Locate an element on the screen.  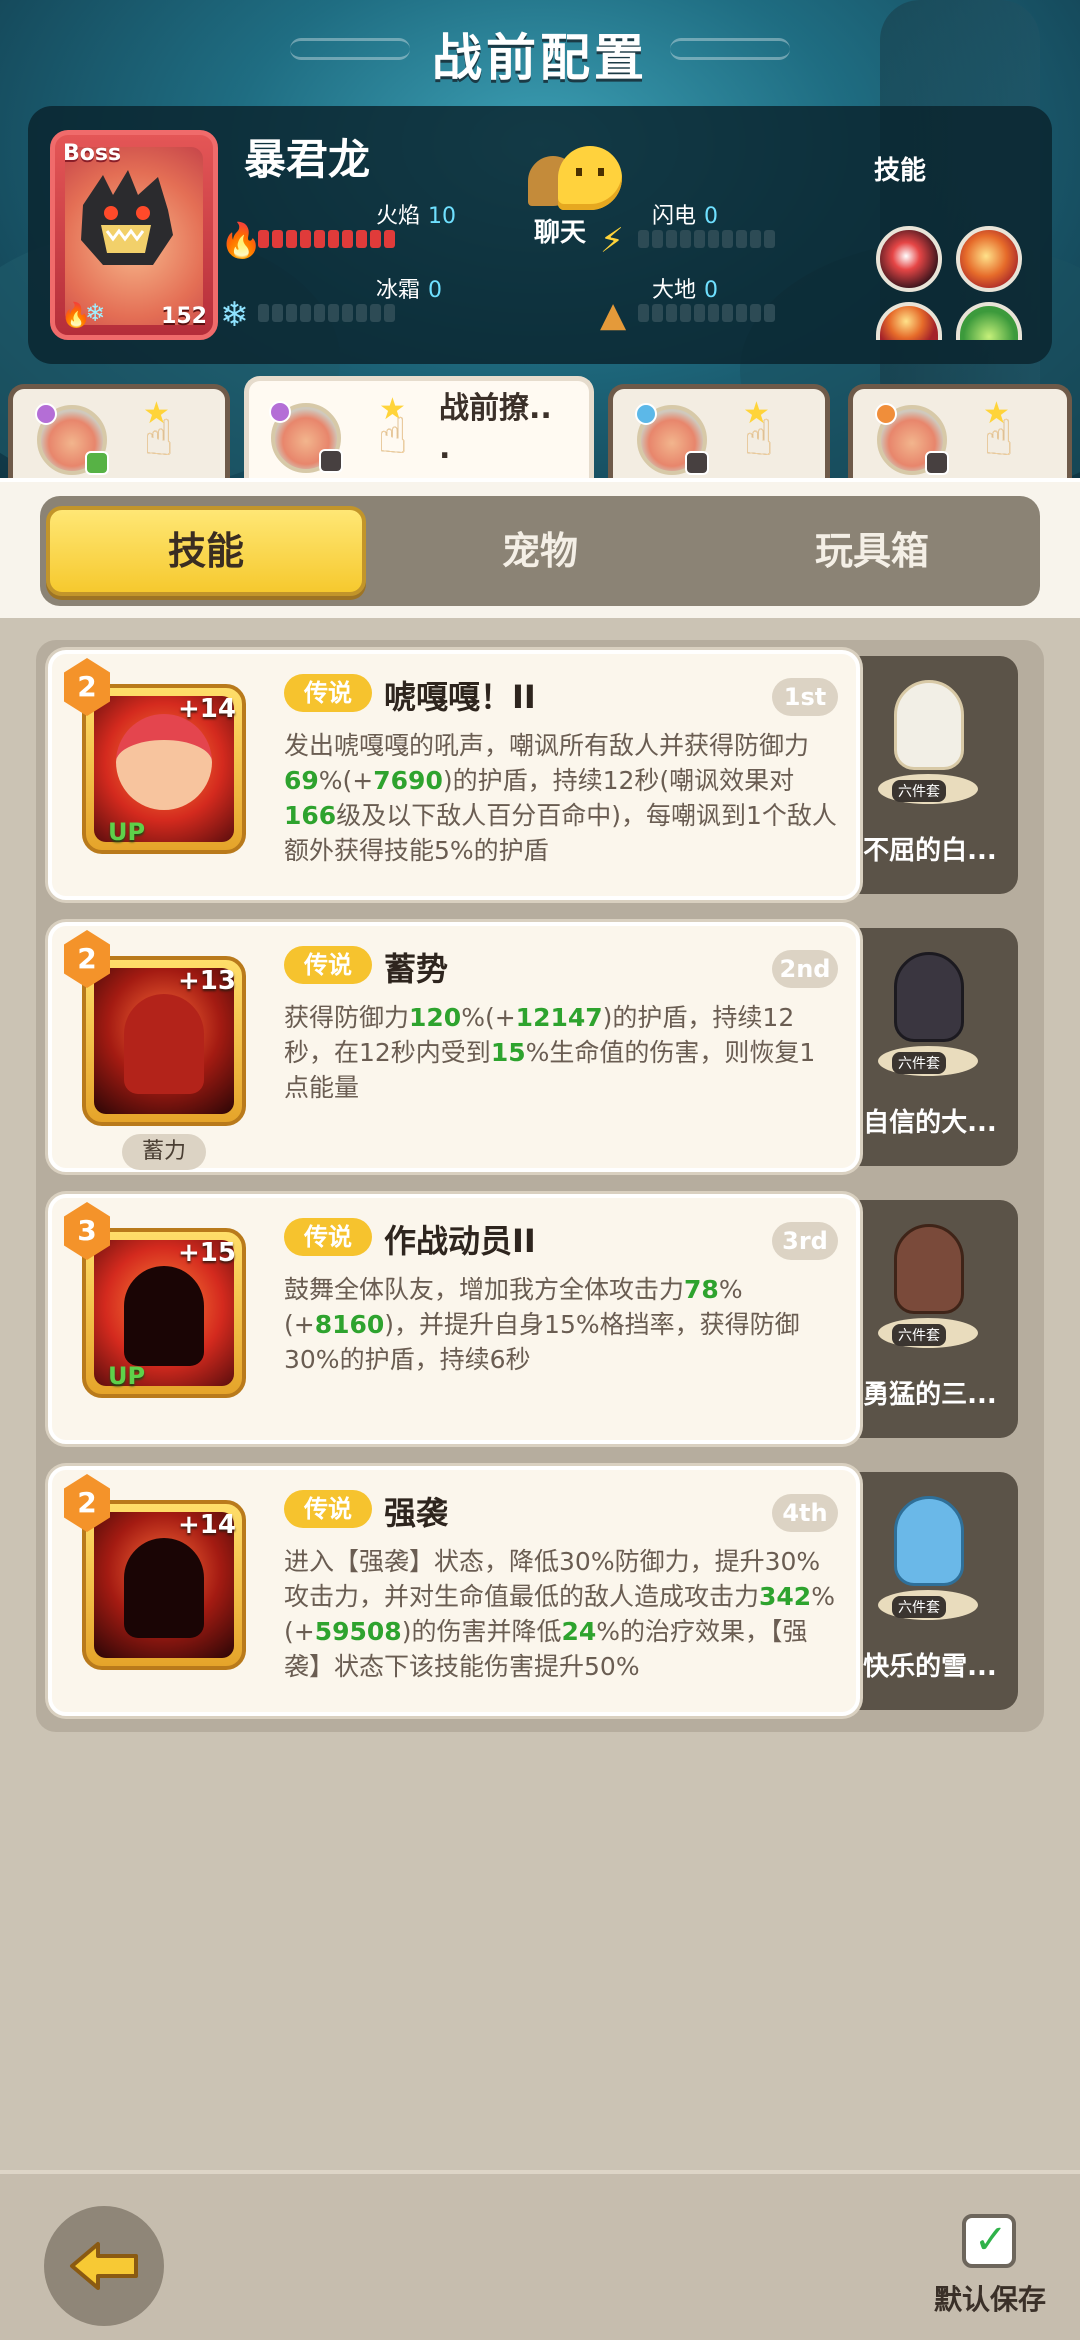
page-title: 战前配置 is located at coordinates (540, 58).